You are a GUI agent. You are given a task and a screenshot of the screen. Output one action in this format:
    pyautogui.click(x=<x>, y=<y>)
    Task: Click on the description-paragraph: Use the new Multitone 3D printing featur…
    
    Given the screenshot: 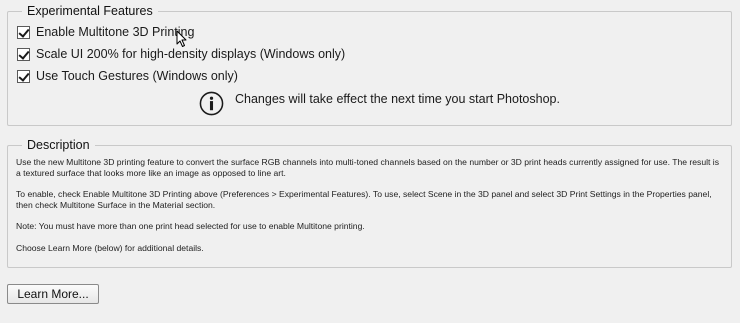 What is the action you would take?
    pyautogui.click(x=368, y=167)
    